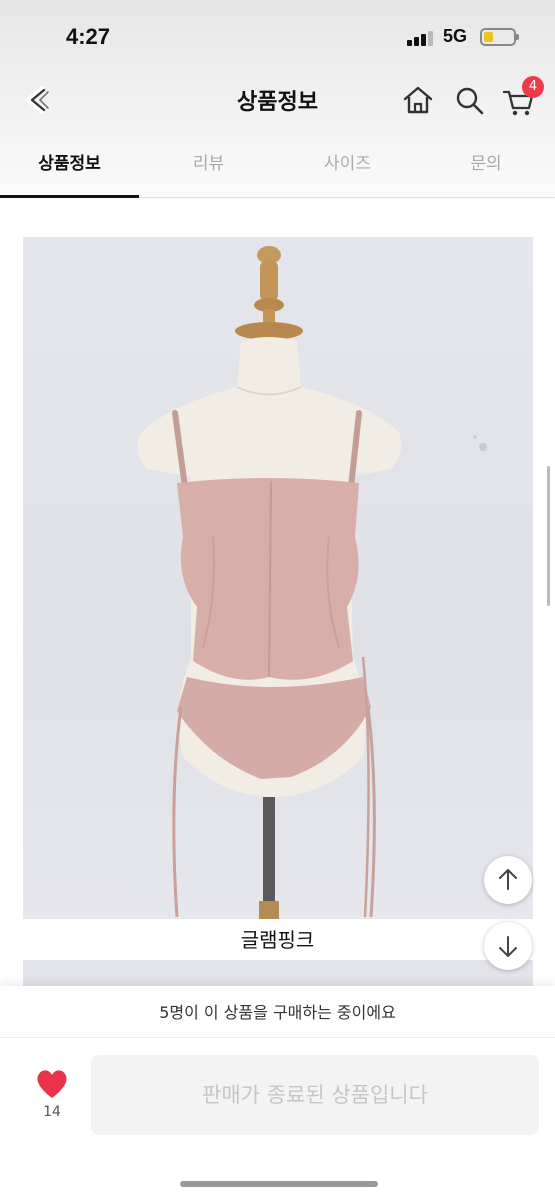 Image resolution: width=555 pixels, height=1200 pixels. What do you see at coordinates (88, 36) in the screenshot?
I see `status-time: 4:27` at bounding box center [88, 36].